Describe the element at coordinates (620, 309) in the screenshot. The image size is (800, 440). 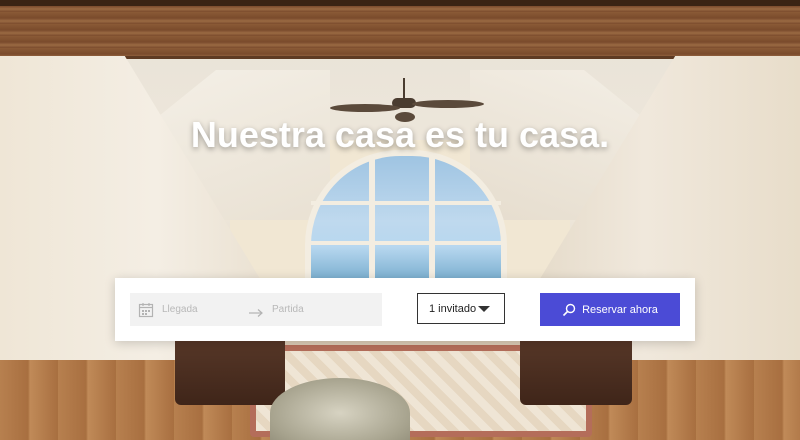
I see `reserve-button-label: Reservar ahora` at that location.